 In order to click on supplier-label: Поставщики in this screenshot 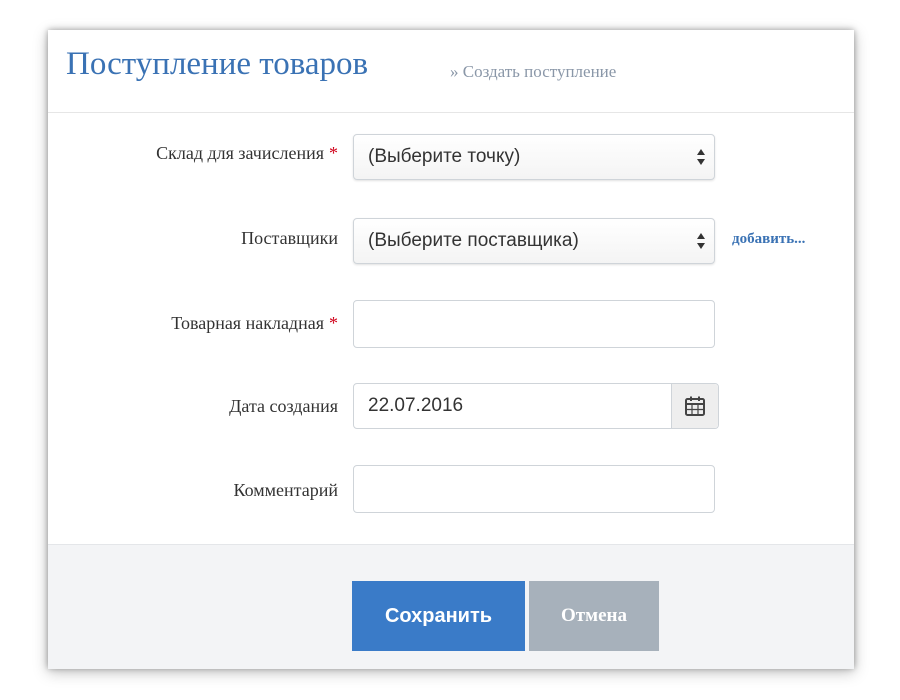, I will do `click(193, 238)`.